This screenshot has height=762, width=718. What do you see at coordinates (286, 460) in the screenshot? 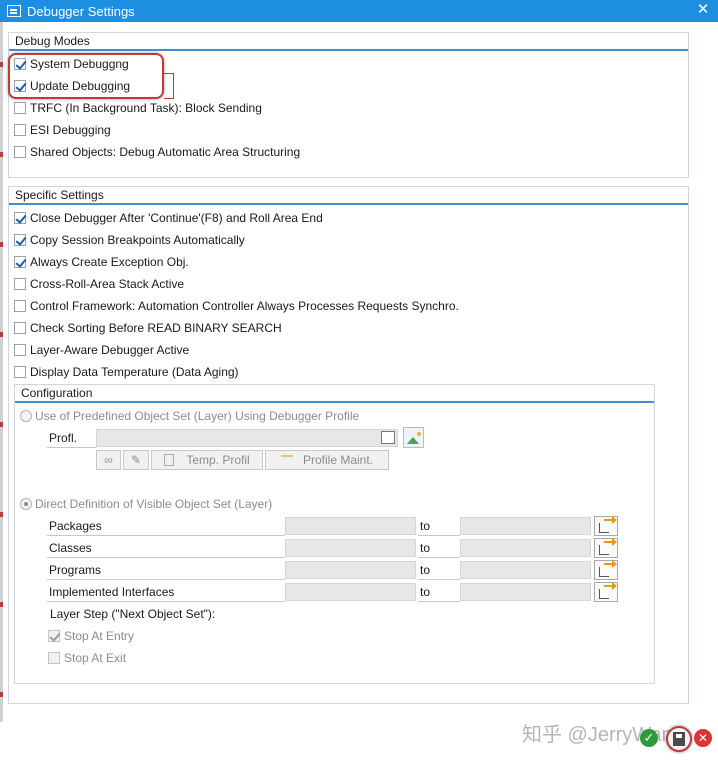
I see `maintain-icon` at bounding box center [286, 460].